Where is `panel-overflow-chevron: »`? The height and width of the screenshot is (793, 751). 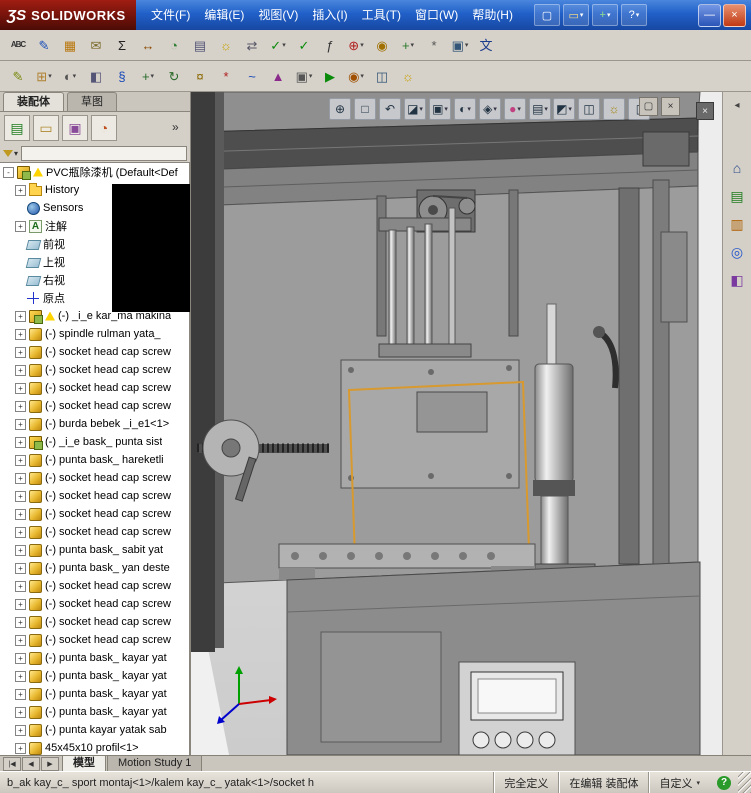 panel-overflow-chevron: » is located at coordinates (175, 127).